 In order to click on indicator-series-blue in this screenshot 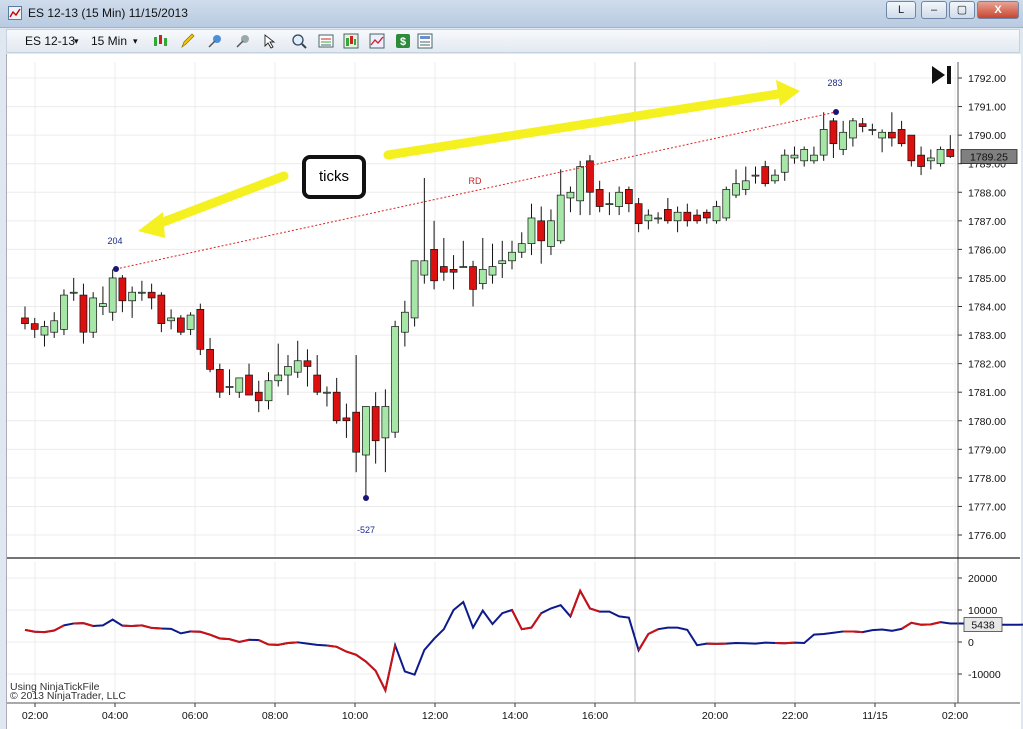, I will do `click(523, 641)`.